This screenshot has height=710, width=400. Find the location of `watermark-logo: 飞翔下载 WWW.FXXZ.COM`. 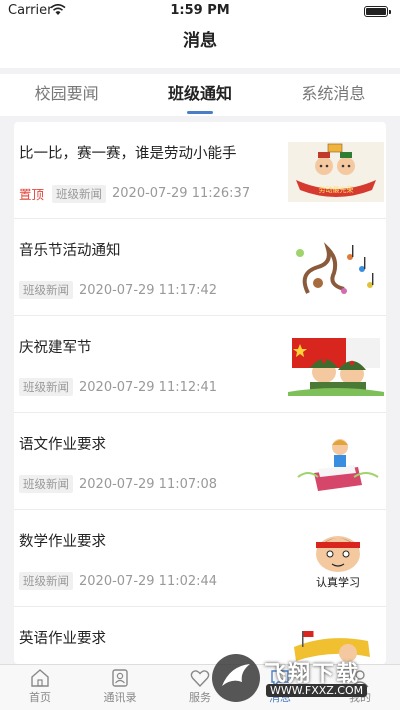

watermark-logo: 飞翔下载 WWW.FXXZ.COM is located at coordinates (298, 678).